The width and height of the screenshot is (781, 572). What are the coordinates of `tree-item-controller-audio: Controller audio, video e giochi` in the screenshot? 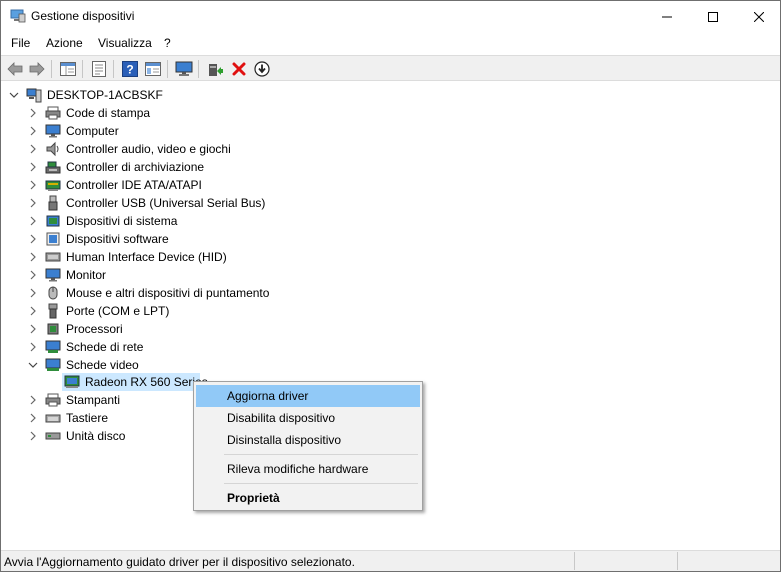 It's located at (161, 149).